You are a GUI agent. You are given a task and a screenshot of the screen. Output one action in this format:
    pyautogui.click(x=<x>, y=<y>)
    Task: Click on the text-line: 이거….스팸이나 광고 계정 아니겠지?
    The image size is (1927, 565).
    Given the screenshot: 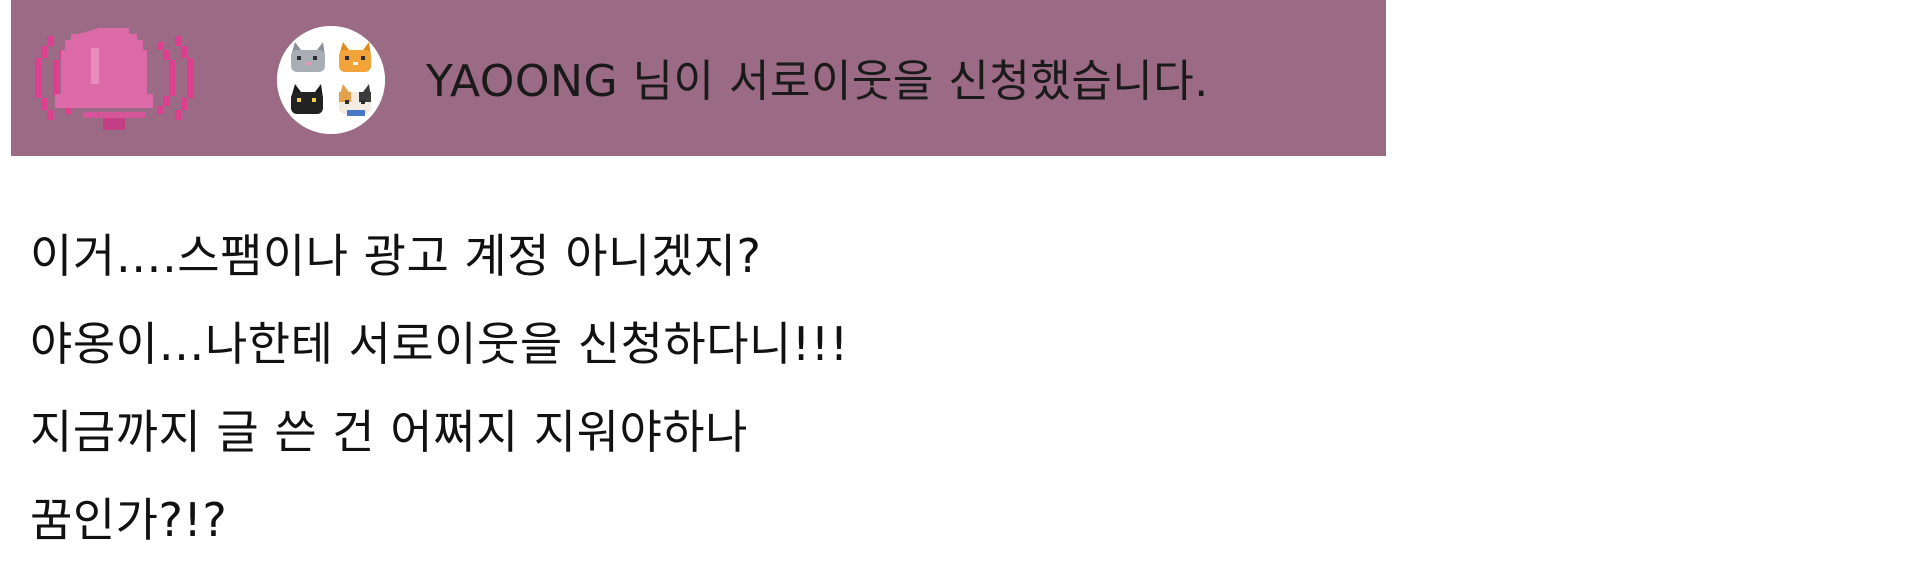 What is the action you would take?
    pyautogui.click(x=396, y=256)
    